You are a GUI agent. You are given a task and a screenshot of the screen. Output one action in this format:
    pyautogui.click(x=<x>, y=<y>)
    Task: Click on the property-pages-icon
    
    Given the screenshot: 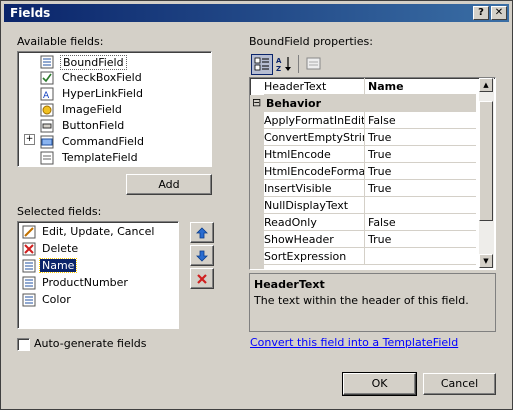 What is the action you would take?
    pyautogui.click(x=313, y=63)
    